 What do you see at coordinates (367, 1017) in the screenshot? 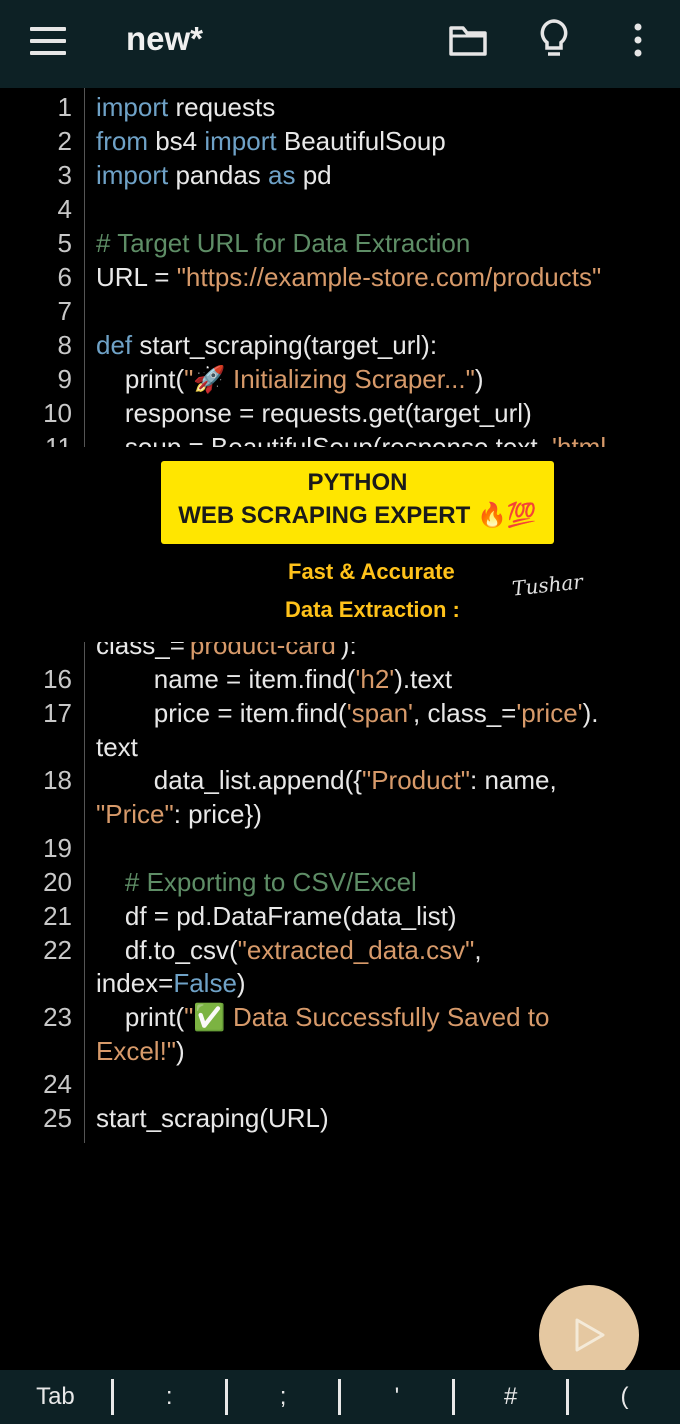
I see `code-token: "✅ Data Successfully Saved to` at bounding box center [367, 1017].